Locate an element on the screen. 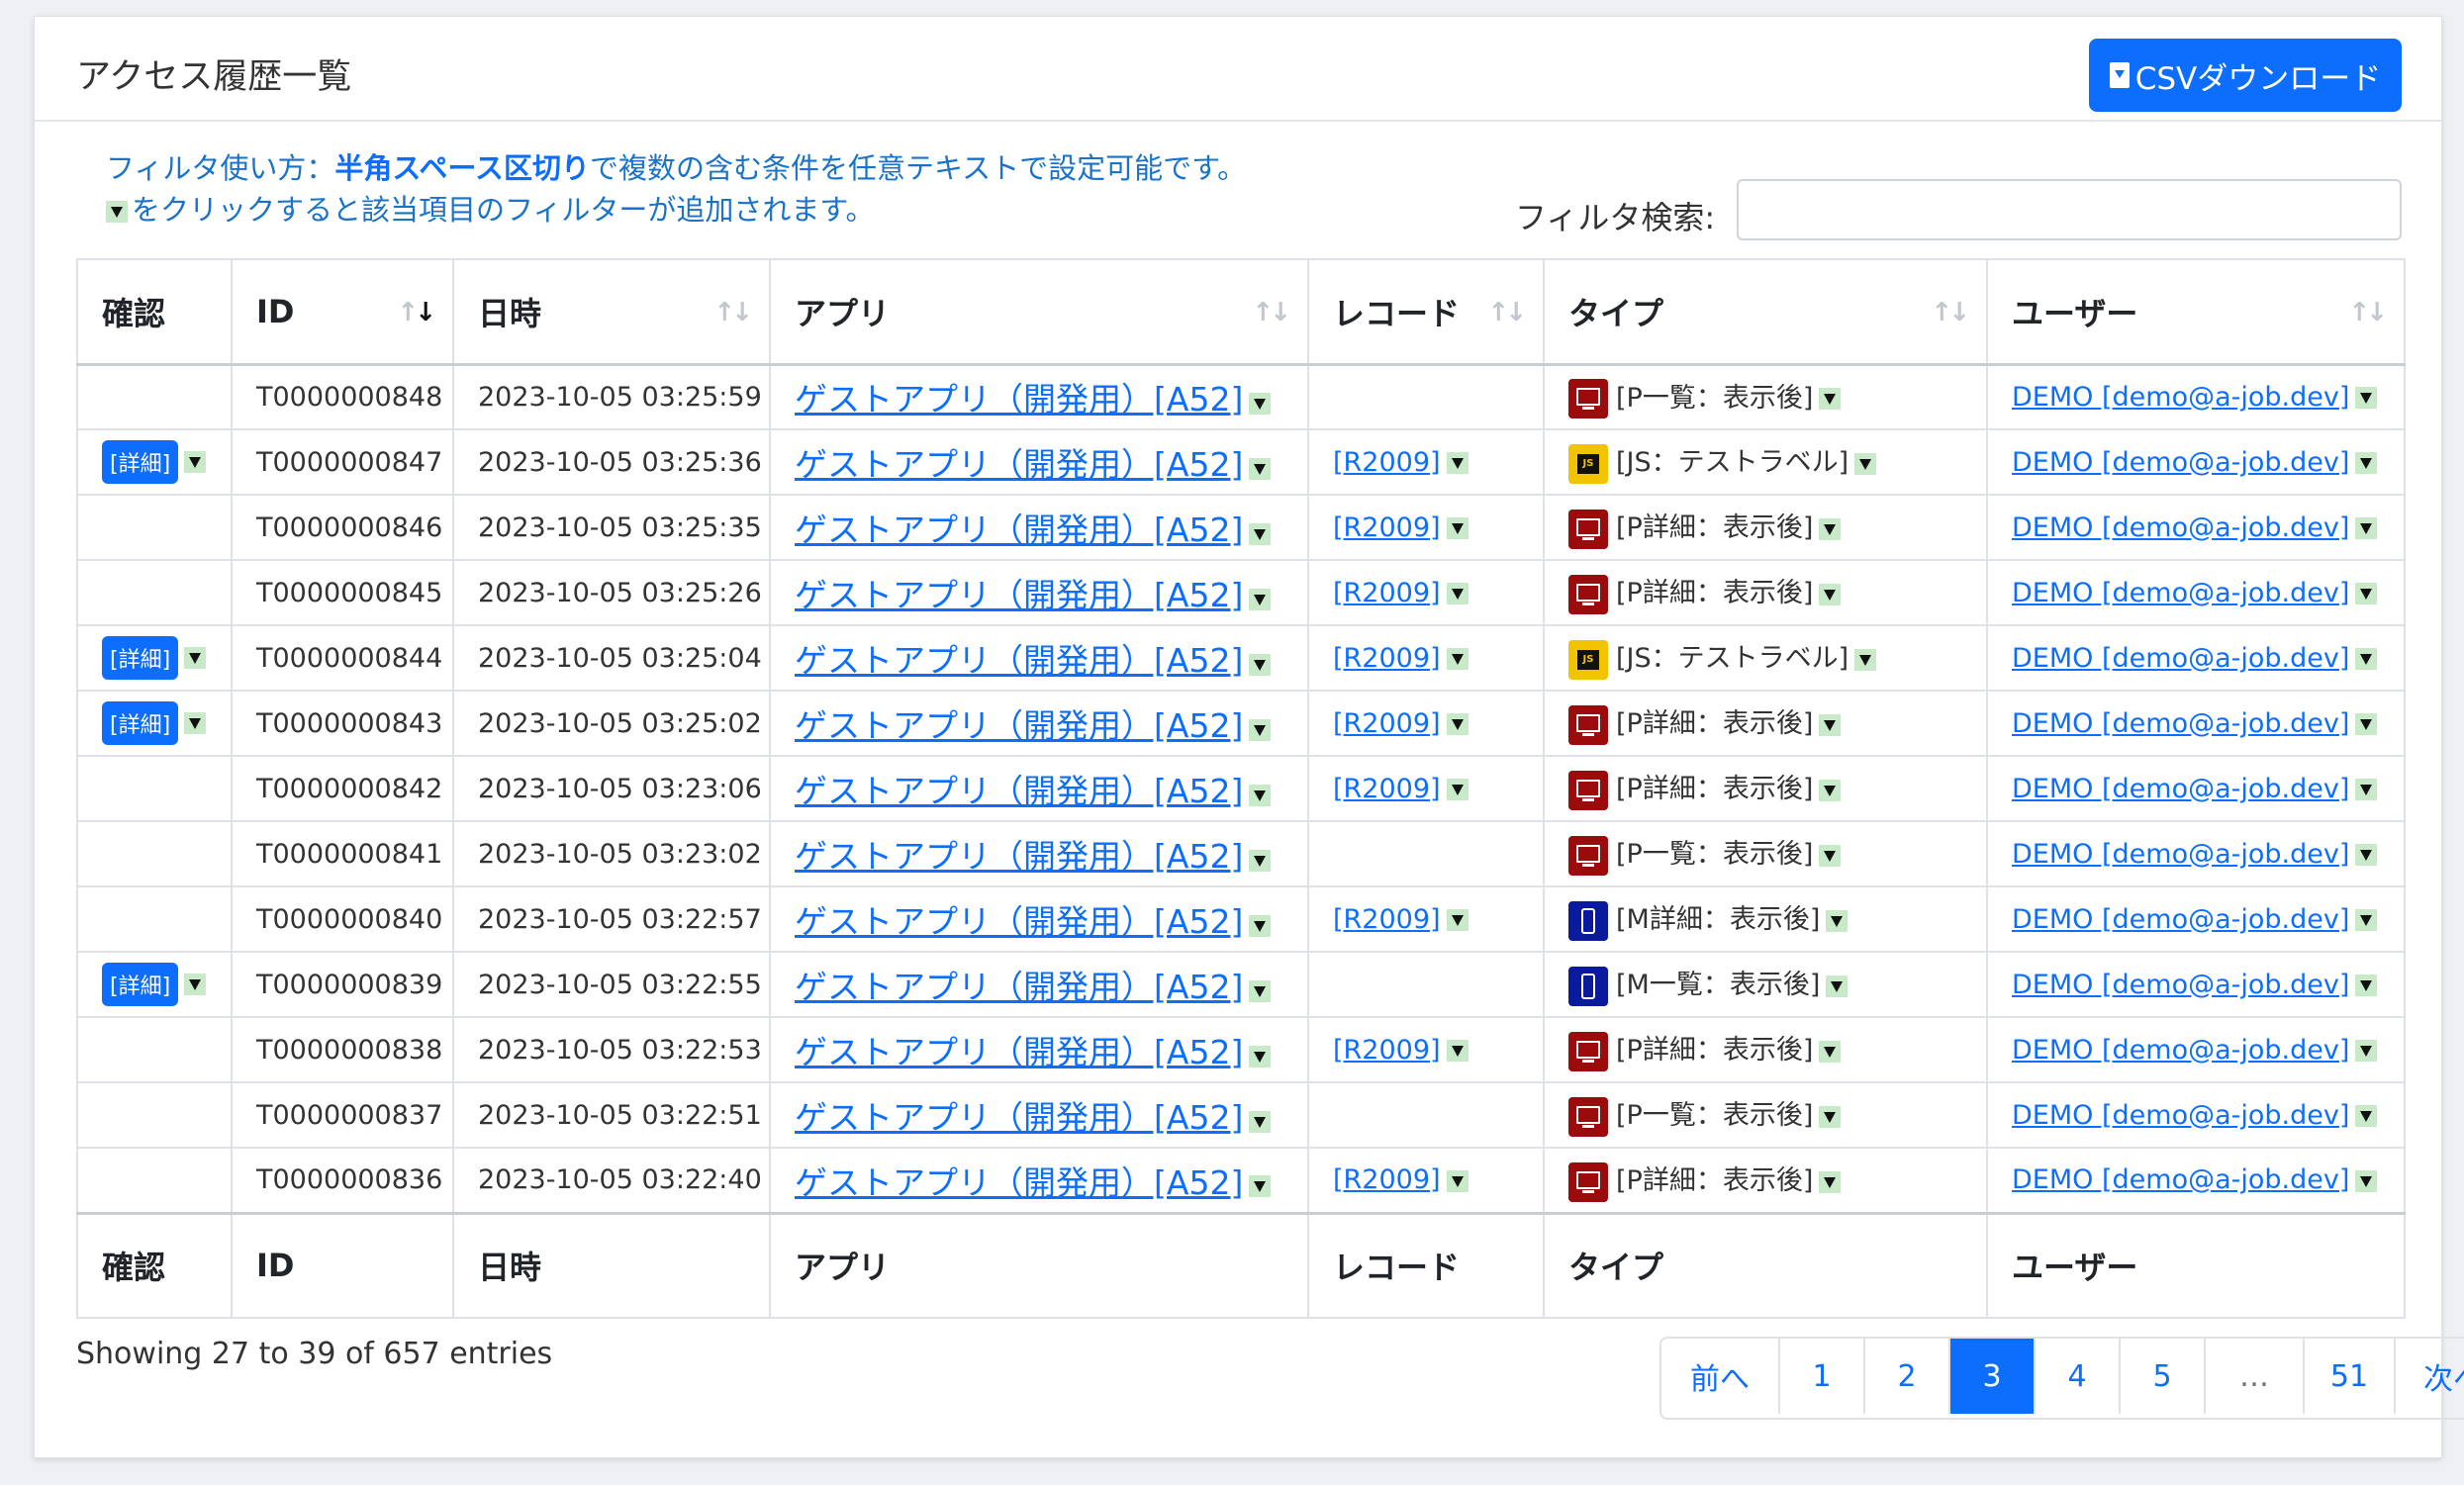 Image resolution: width=2464 pixels, height=1485 pixels. next-page-button: 次へ is located at coordinates (2429, 1377).